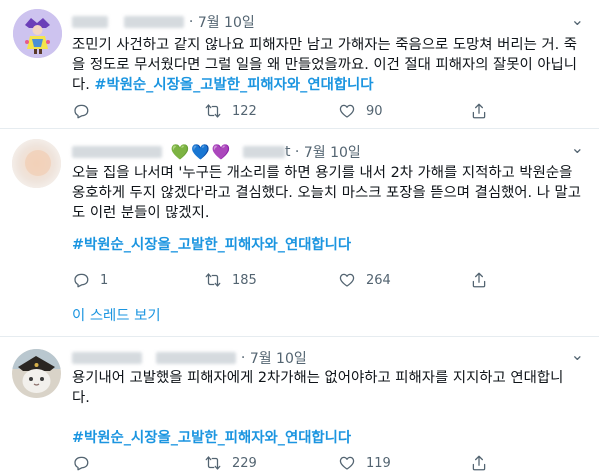  What do you see at coordinates (244, 463) in the screenshot?
I see `retweet-count: 229` at bounding box center [244, 463].